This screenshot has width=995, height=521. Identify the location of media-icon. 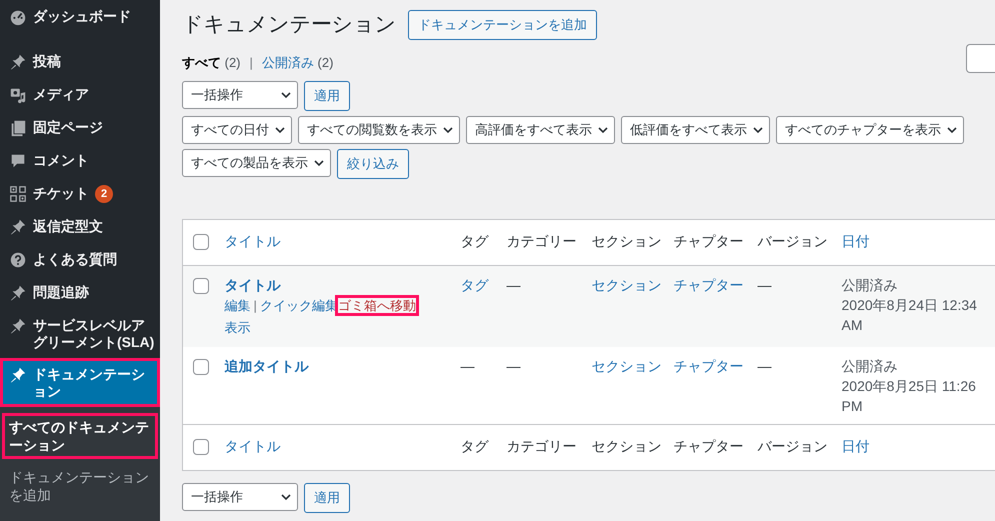
(18, 95).